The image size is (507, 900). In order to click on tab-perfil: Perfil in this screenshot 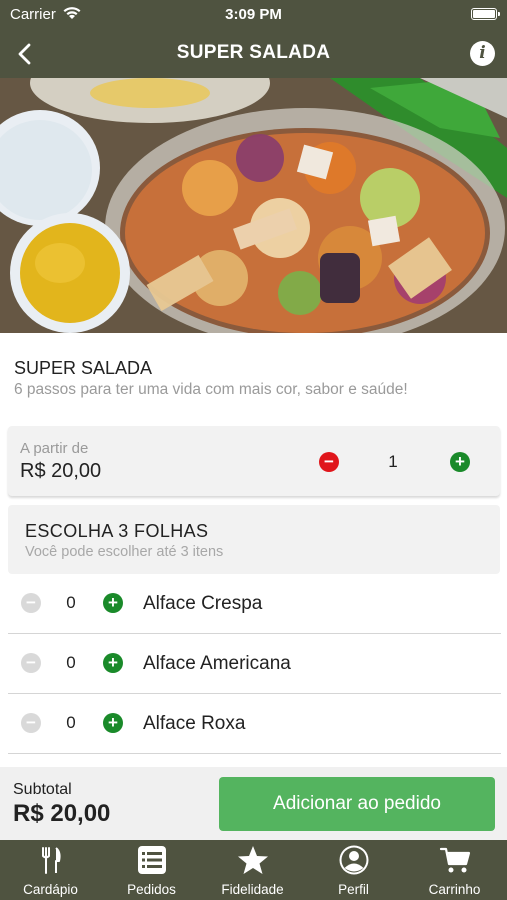, I will do `click(353, 870)`.